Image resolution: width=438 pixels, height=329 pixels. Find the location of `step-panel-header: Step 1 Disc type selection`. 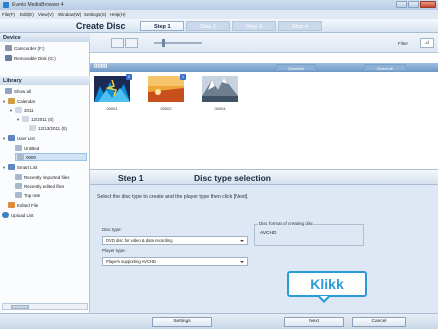

step-panel-header: Step 1 Disc type selection is located at coordinates (264, 177).